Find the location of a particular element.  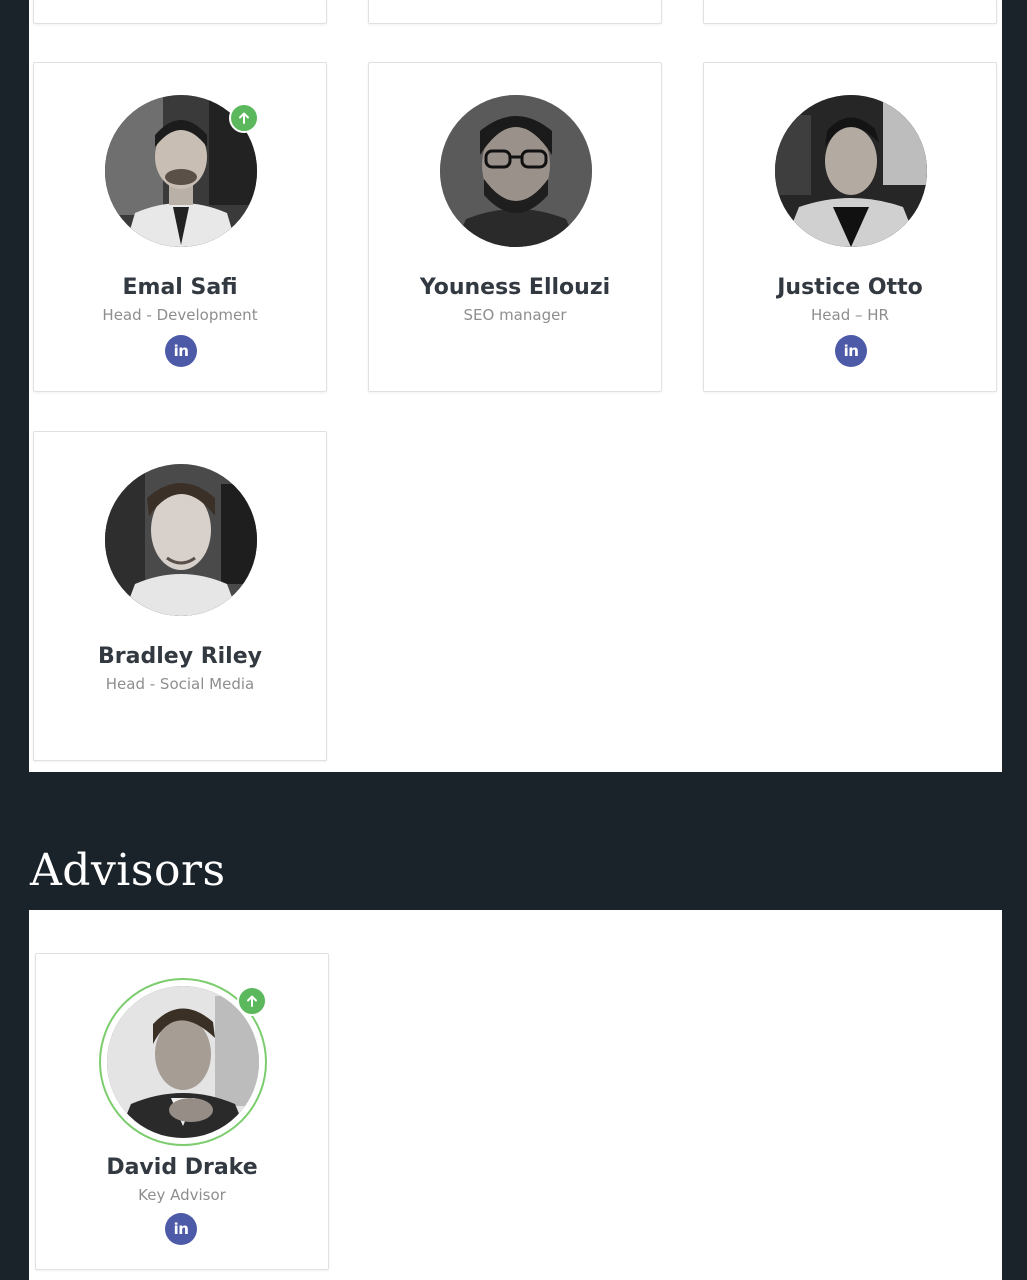

member-role: Head - Development is located at coordinates (180, 315).